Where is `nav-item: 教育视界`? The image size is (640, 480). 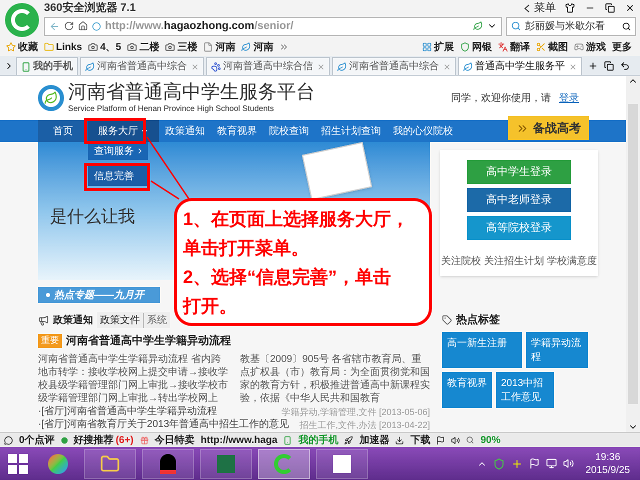
nav-item: 教育视界 is located at coordinates (237, 131).